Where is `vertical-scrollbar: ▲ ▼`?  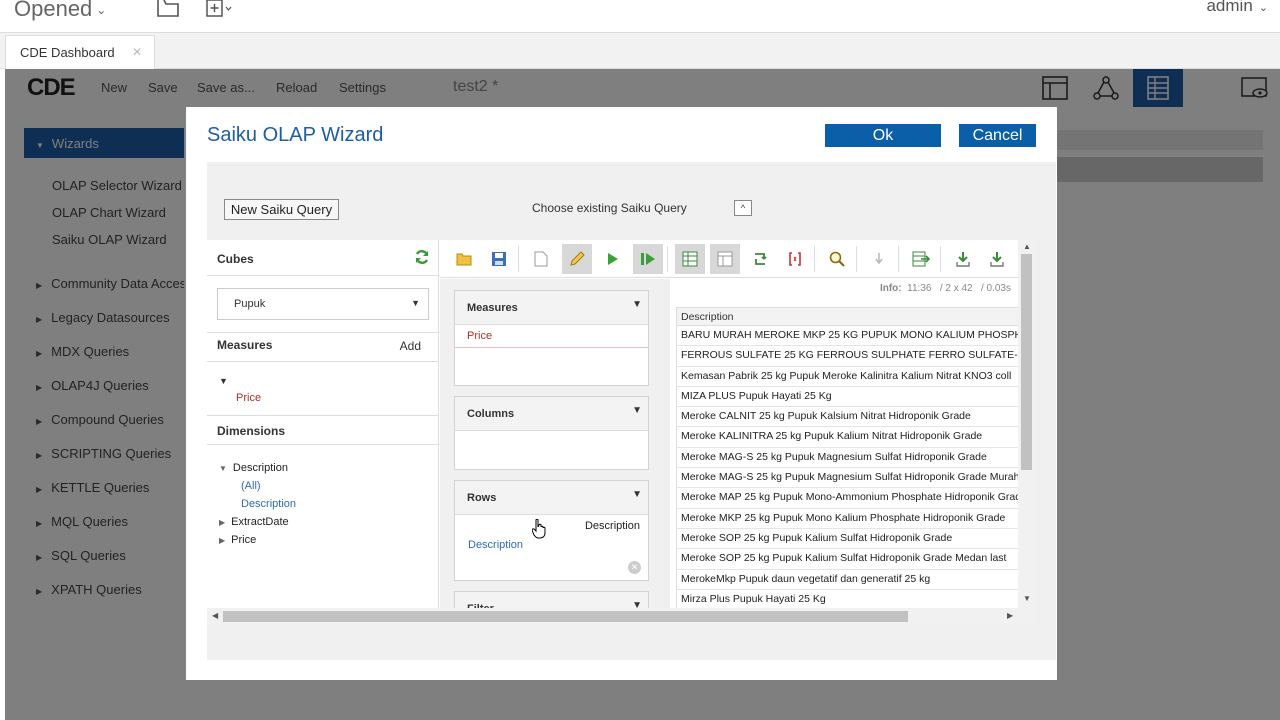
vertical-scrollbar: ▲ ▼ is located at coordinates (1026, 424).